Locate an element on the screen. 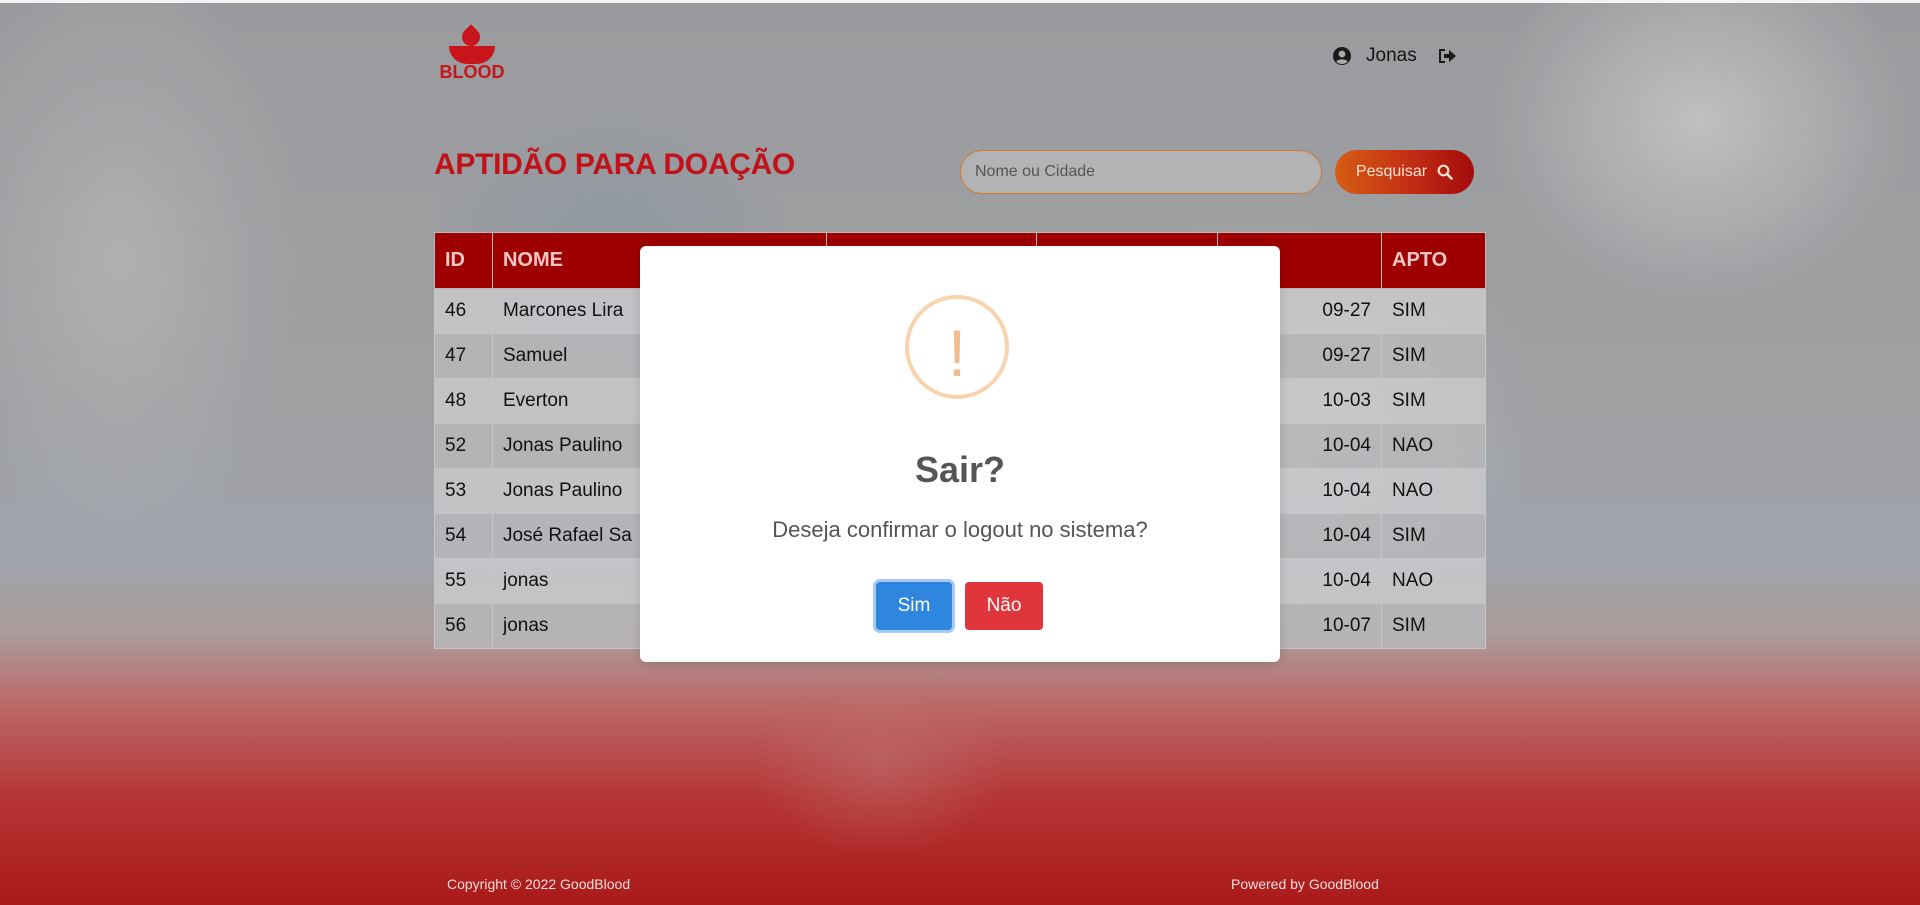 Image resolution: width=1920 pixels, height=905 pixels. search-button-label: Pesquisar is located at coordinates (1391, 171).